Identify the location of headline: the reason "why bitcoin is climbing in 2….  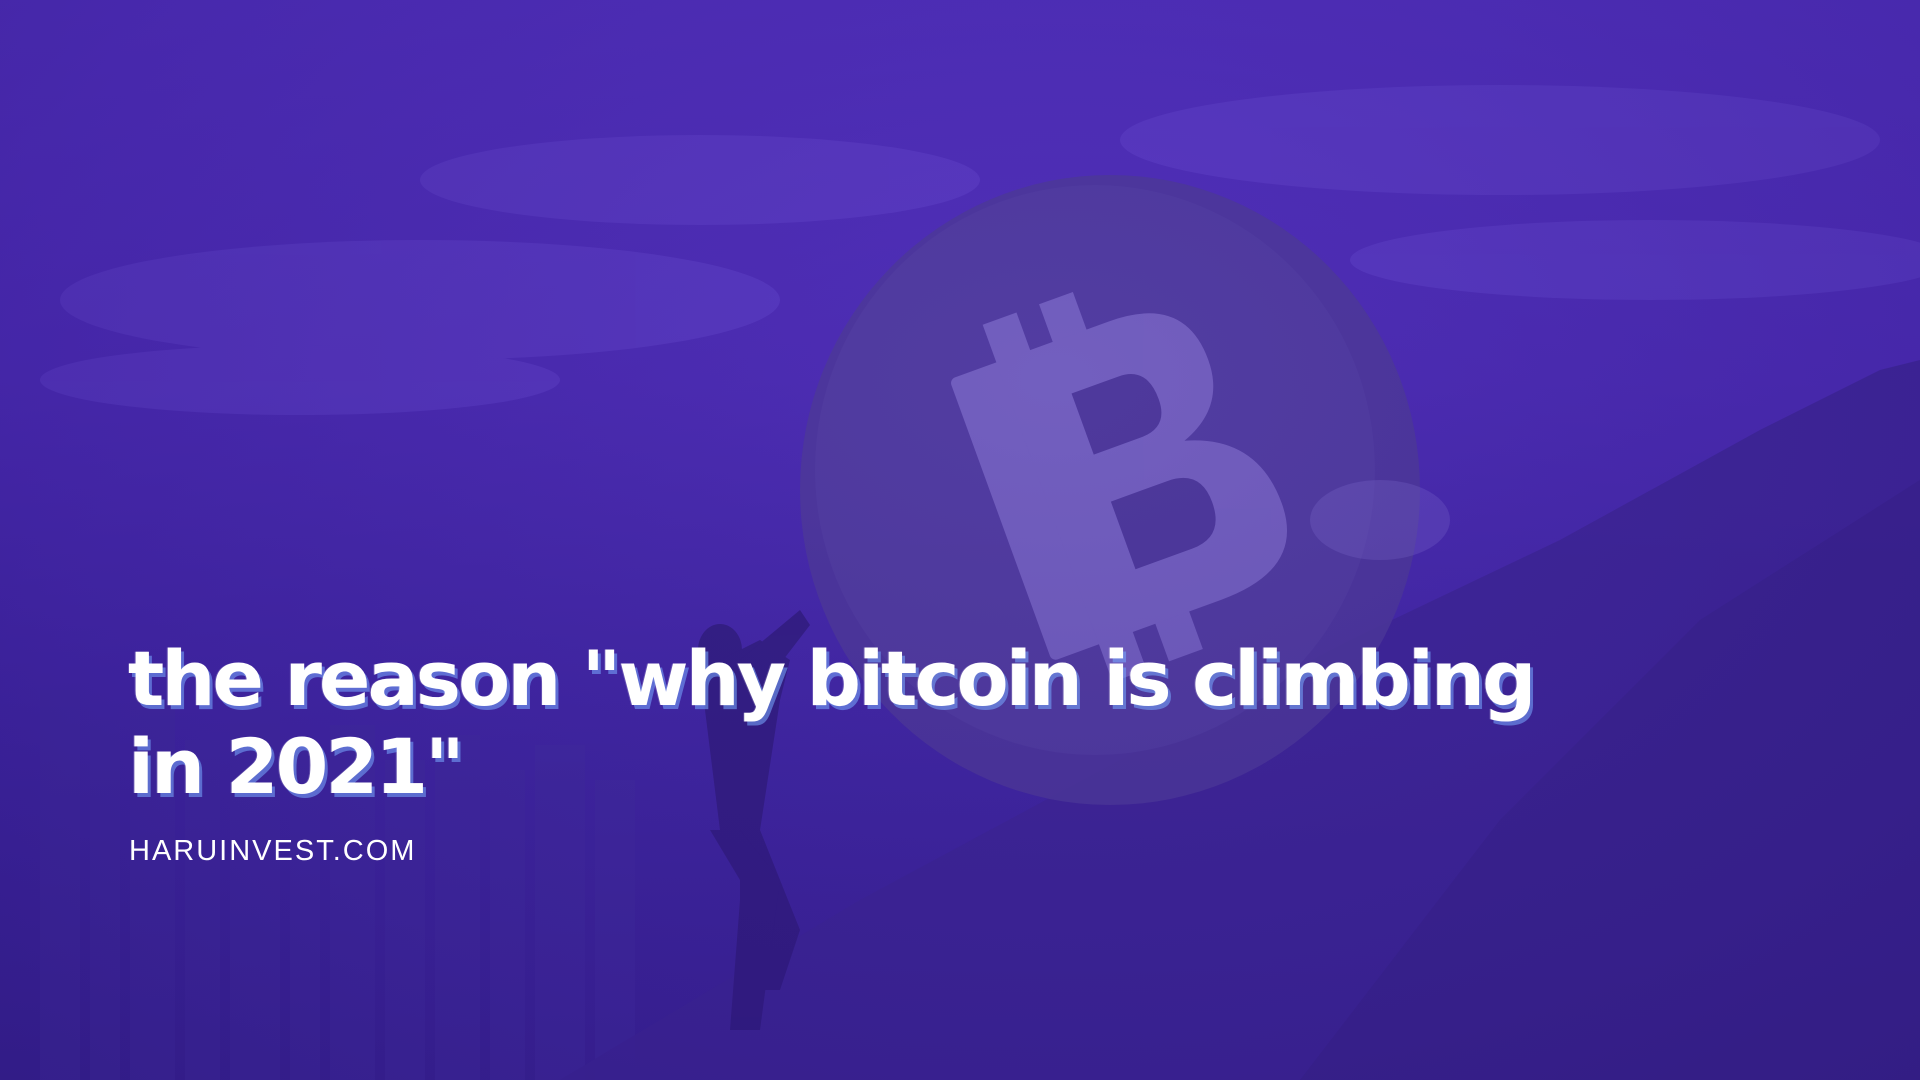
(832, 722).